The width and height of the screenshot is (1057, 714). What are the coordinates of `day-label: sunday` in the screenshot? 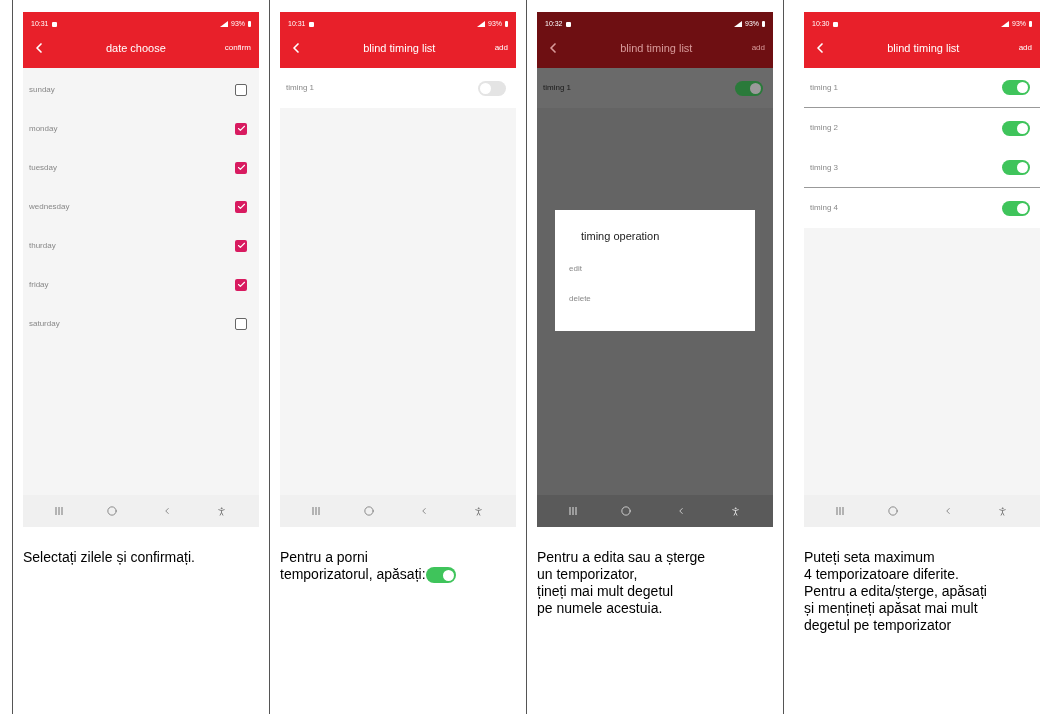 It's located at (42, 89).